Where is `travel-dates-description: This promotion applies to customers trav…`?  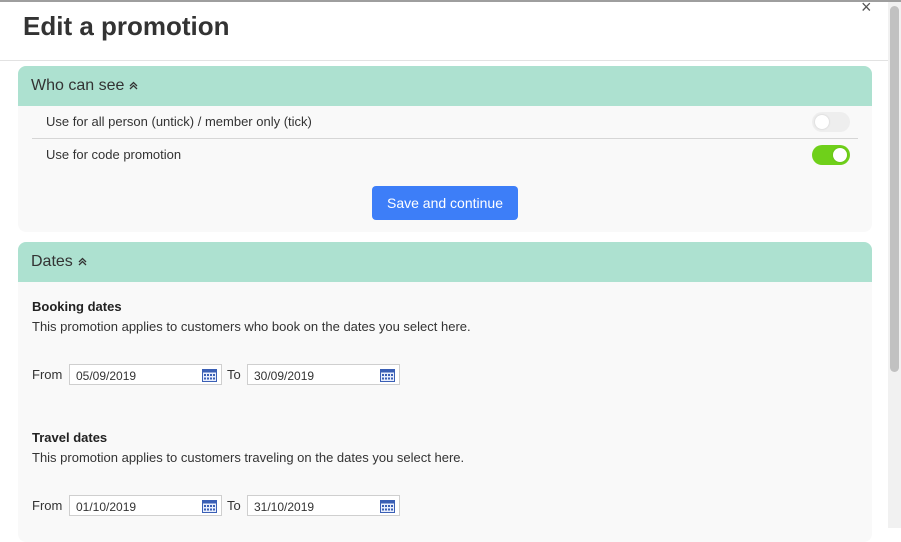
travel-dates-description: This promotion applies to customers trav… is located at coordinates (248, 457).